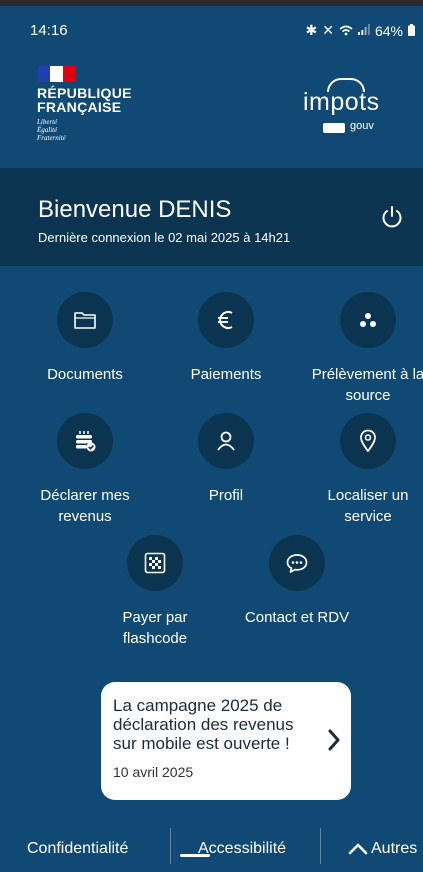 This screenshot has width=423, height=872. Describe the element at coordinates (328, 30) in the screenshot. I see `mute-icon: ✕` at that location.